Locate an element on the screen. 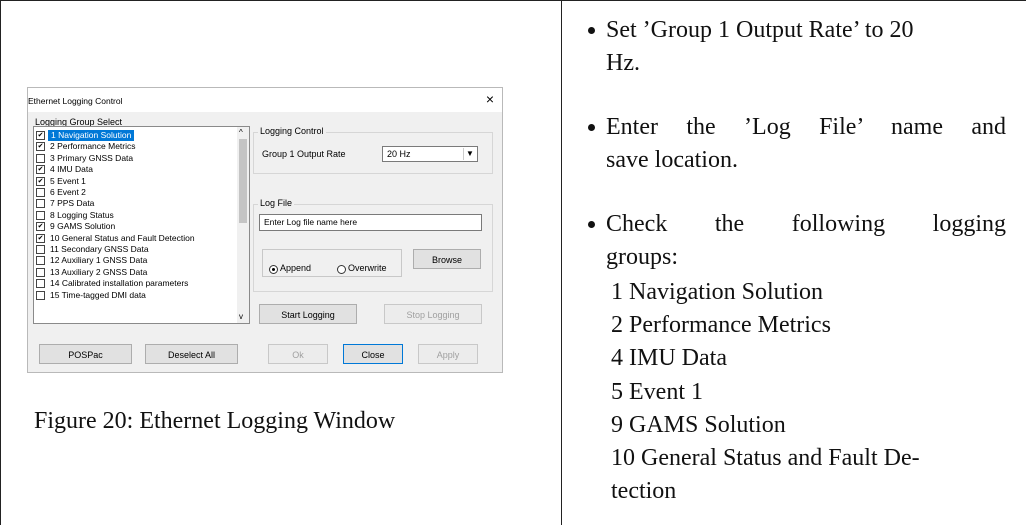 The height and width of the screenshot is (525, 1026). scroll-thumb is located at coordinates (243, 181).